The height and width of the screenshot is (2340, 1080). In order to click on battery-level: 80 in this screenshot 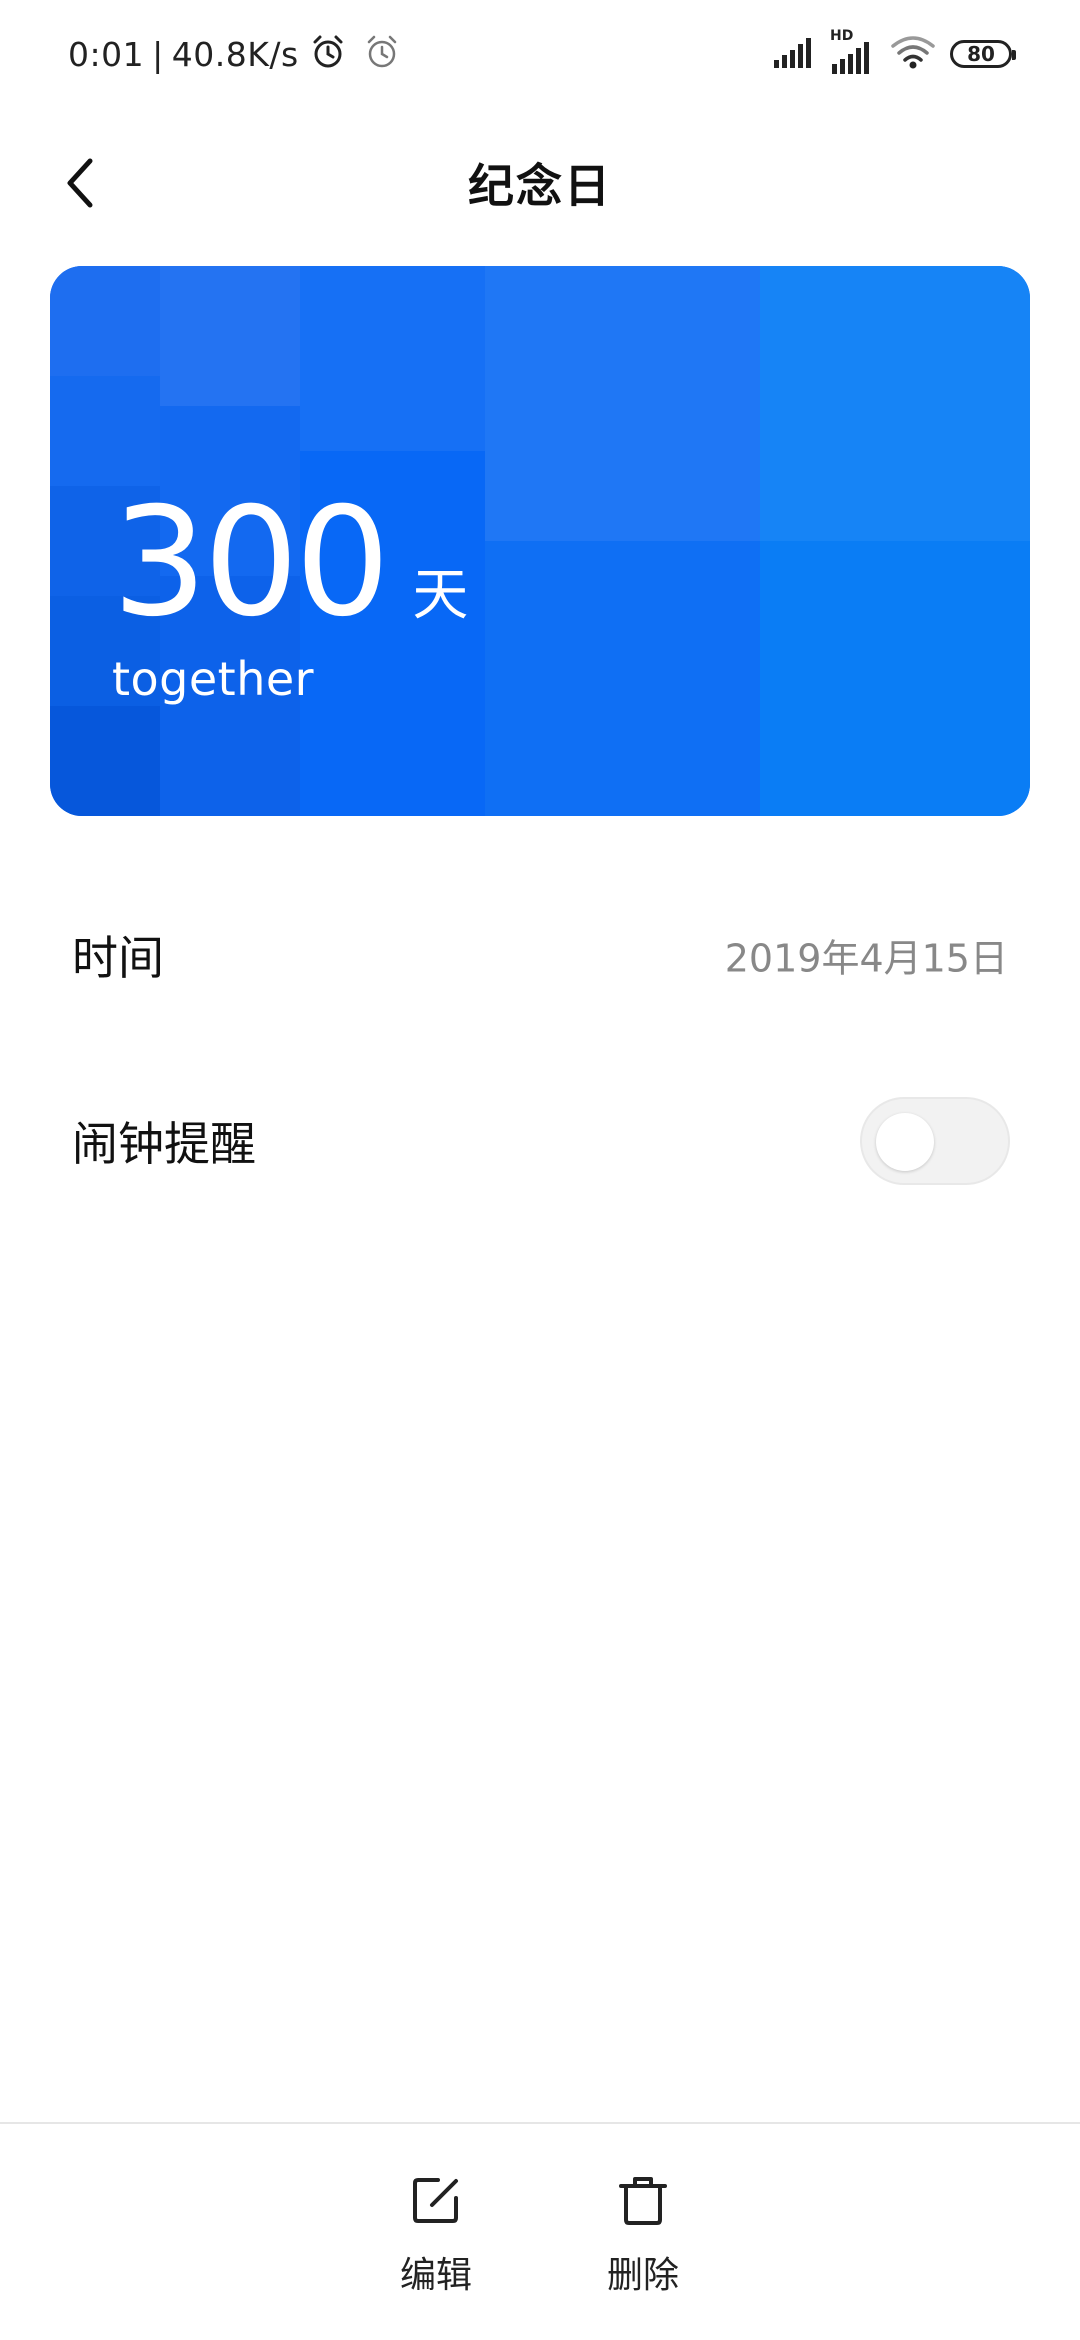, I will do `click(981, 54)`.